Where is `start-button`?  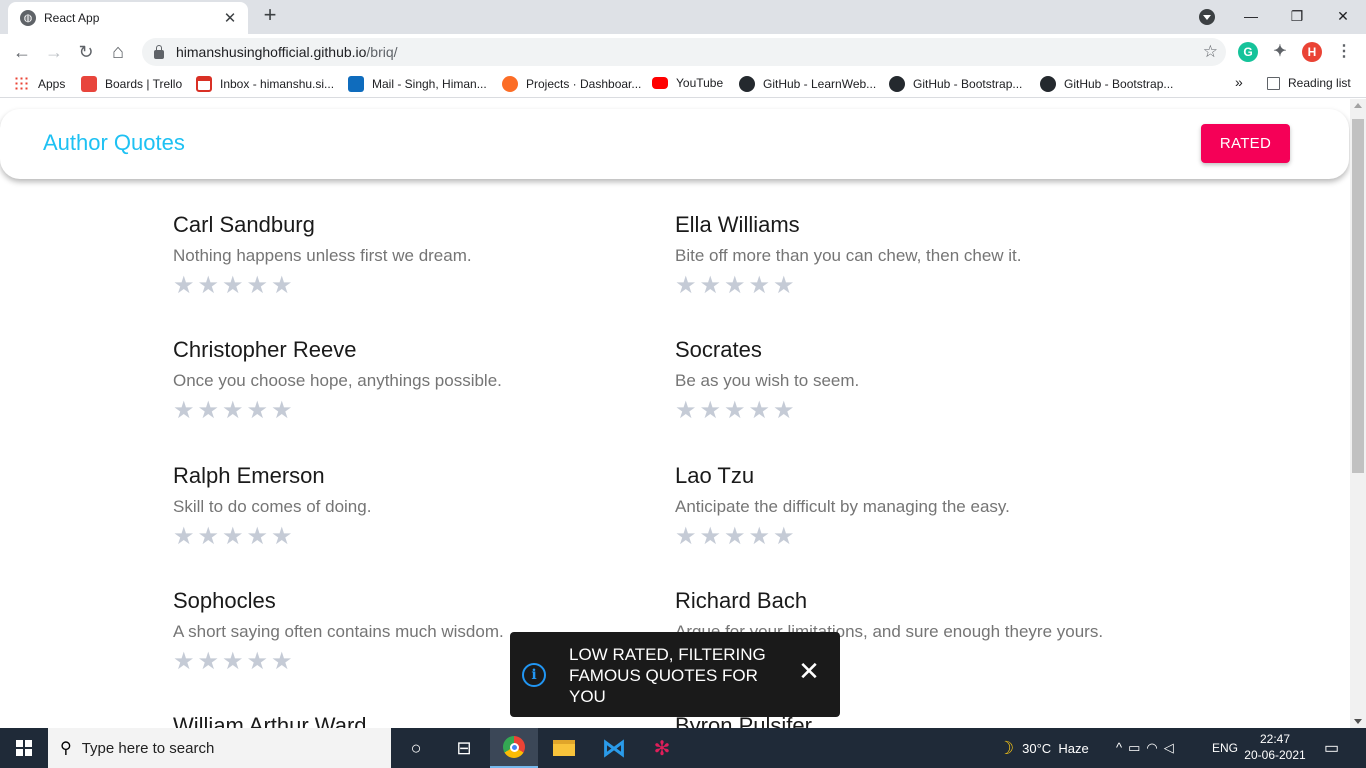
start-button is located at coordinates (24, 748).